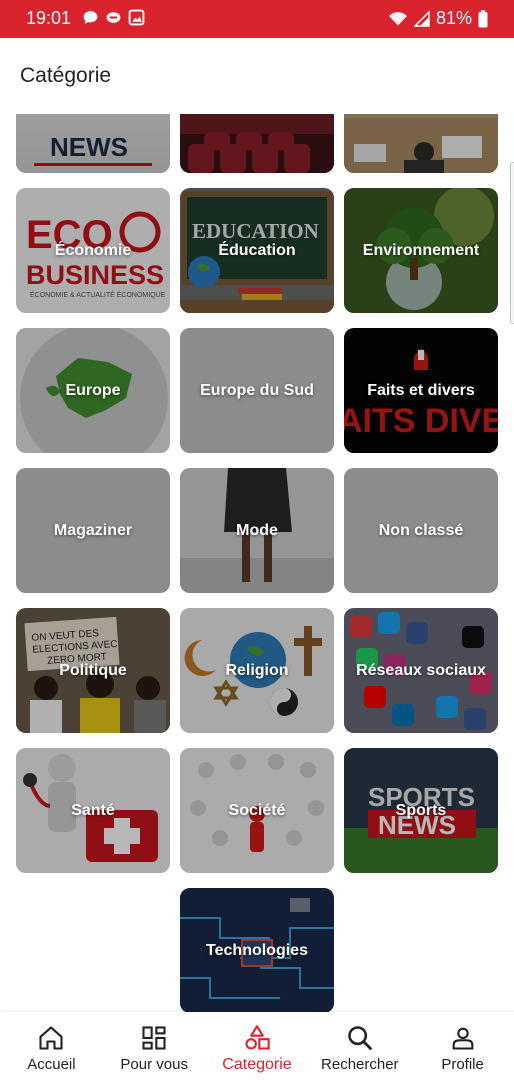 Image resolution: width=514 pixels, height=1080 pixels. What do you see at coordinates (154, 1038) in the screenshot?
I see `grid-icon` at bounding box center [154, 1038].